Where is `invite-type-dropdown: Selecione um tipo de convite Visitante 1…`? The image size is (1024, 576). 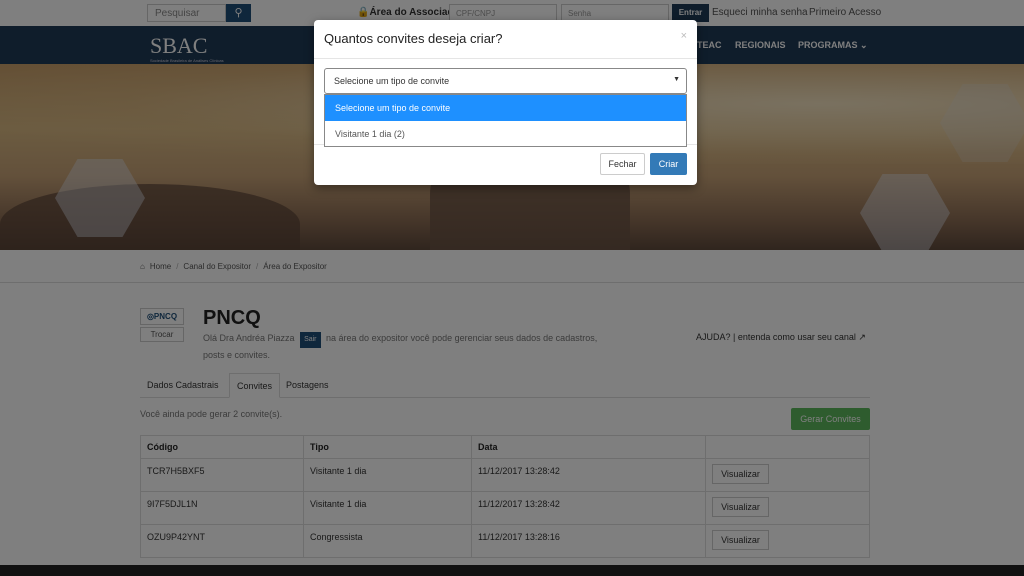
invite-type-dropdown: Selecione um tipo de convite Visitante 1… is located at coordinates (505, 120).